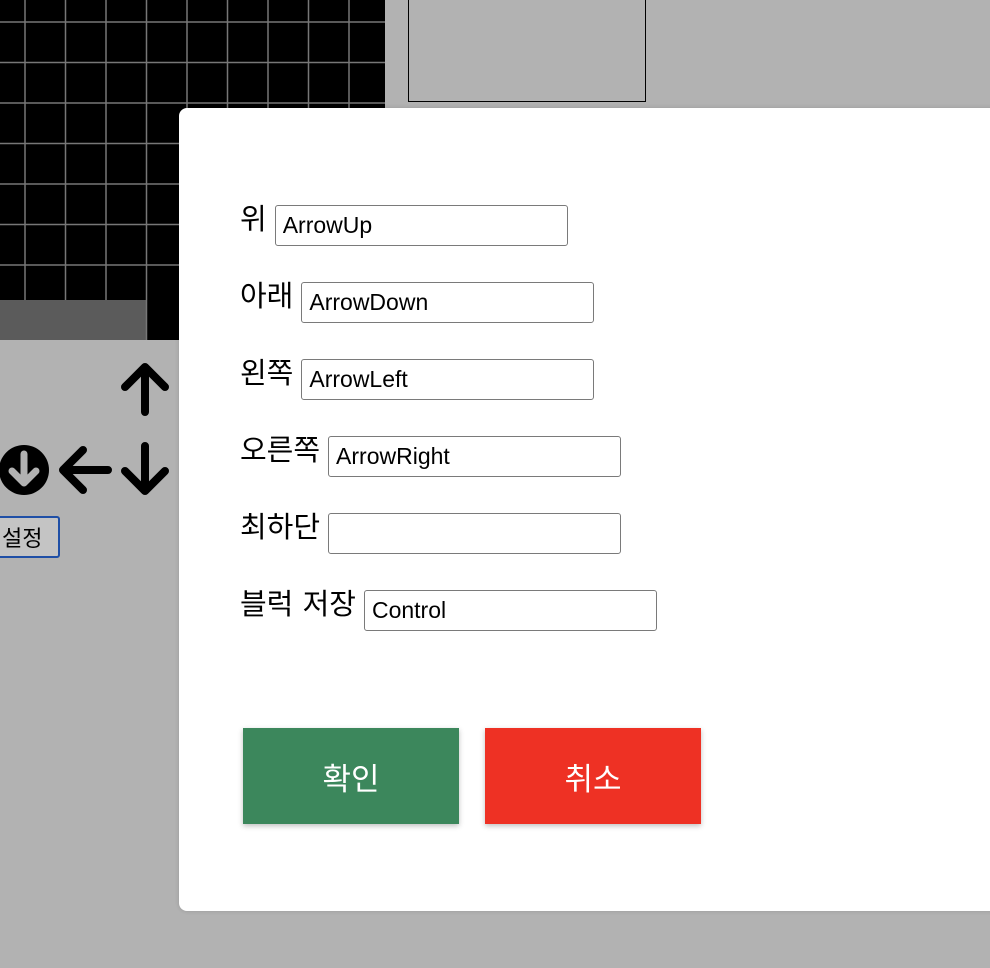 The width and height of the screenshot is (990, 968). What do you see at coordinates (510, 610) in the screenshot?
I see `hold-key-input` at bounding box center [510, 610].